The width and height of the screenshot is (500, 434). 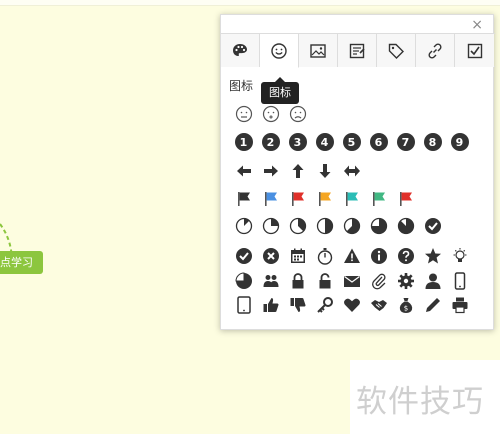 I want to click on priority-1-icon: 1, so click(x=243, y=142).